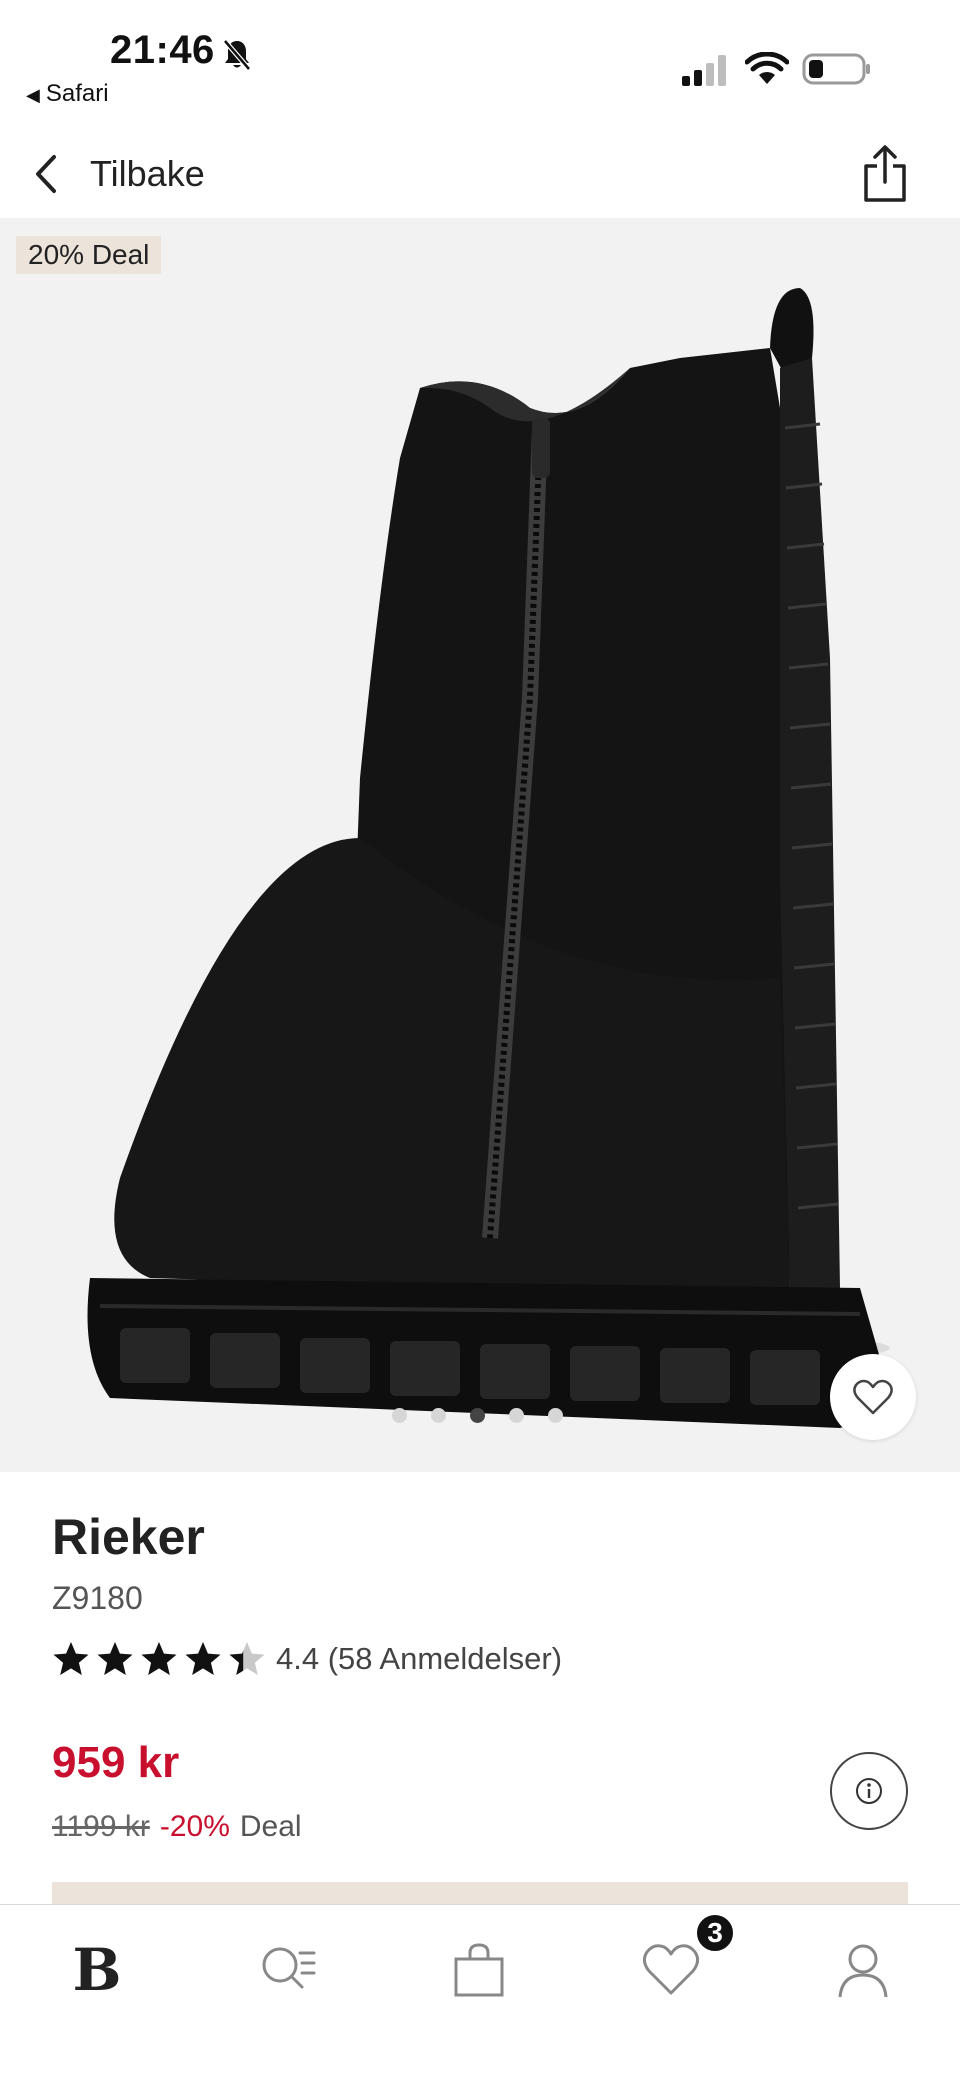 Image resolution: width=960 pixels, height=2086 pixels. What do you see at coordinates (885, 174) in the screenshot?
I see `share-icon` at bounding box center [885, 174].